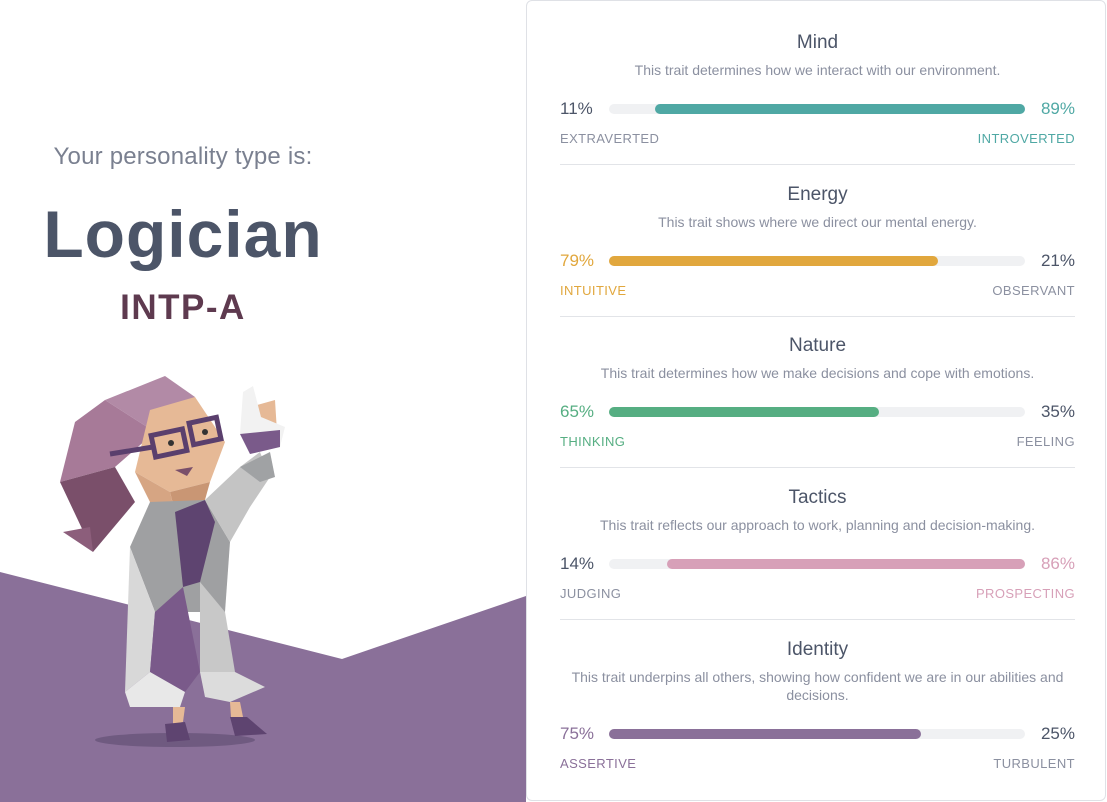  I want to click on trait-left-label: JUDGING, so click(591, 593).